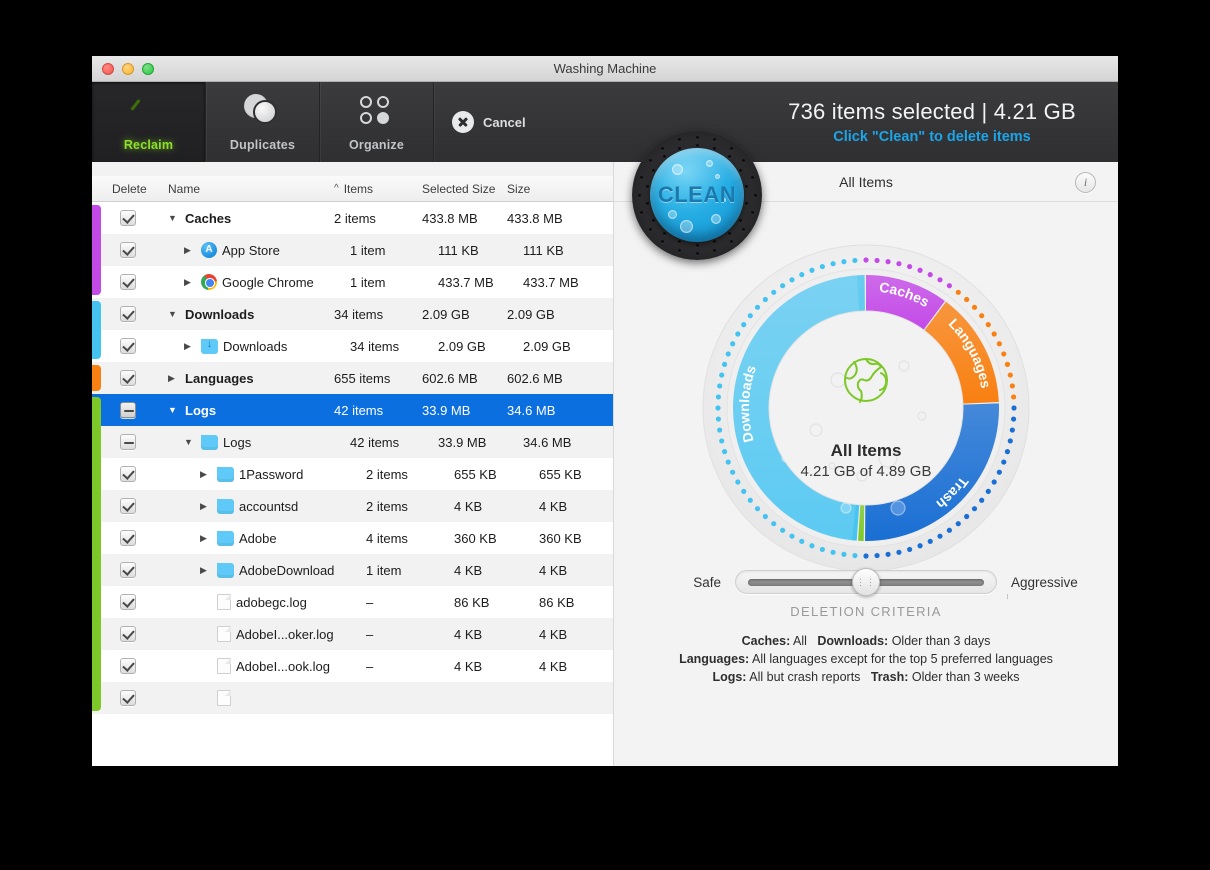 This screenshot has height=870, width=1210. I want to click on table-row: AdobeI...oker.log – 4 KB 4 KB, so click(352, 634).